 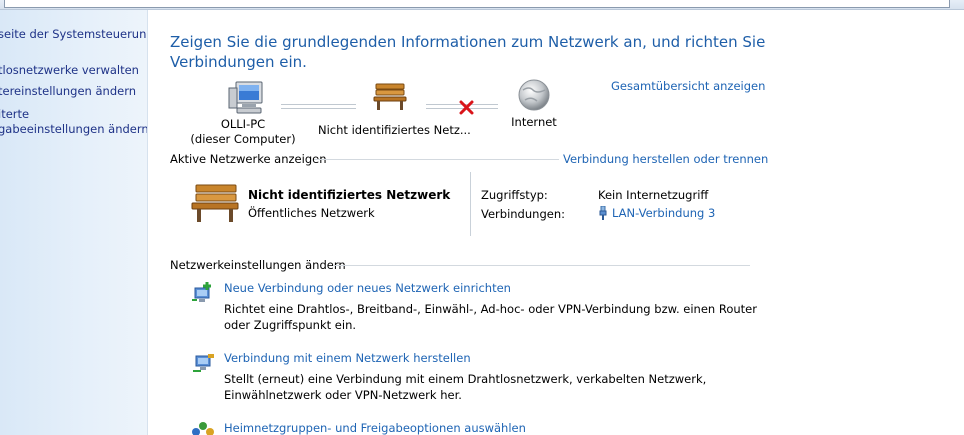 I want to click on sidebar-item-advanced-sharing-line1: iterte, so click(x=14, y=114).